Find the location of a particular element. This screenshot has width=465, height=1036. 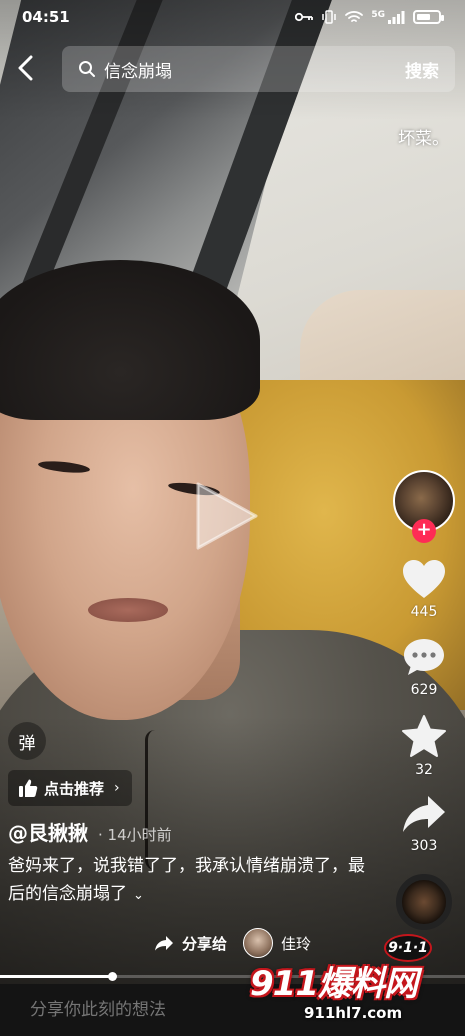

author-row: @艮揪揪 · 14小时前 is located at coordinates (90, 831).